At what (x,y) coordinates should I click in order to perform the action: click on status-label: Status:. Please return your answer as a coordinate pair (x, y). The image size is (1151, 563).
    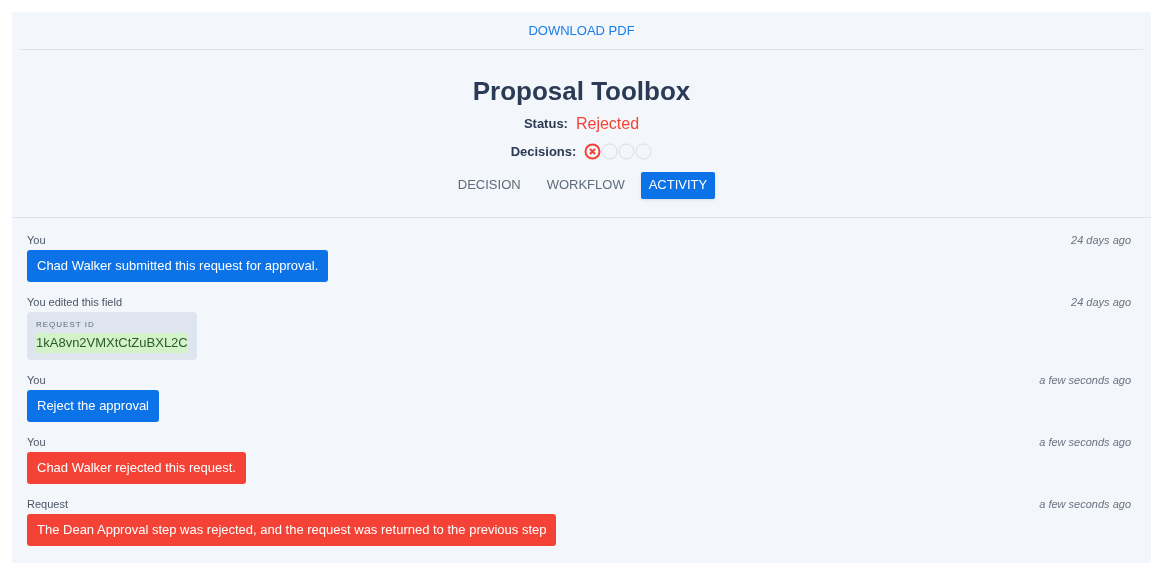
    Looking at the image, I should click on (545, 124).